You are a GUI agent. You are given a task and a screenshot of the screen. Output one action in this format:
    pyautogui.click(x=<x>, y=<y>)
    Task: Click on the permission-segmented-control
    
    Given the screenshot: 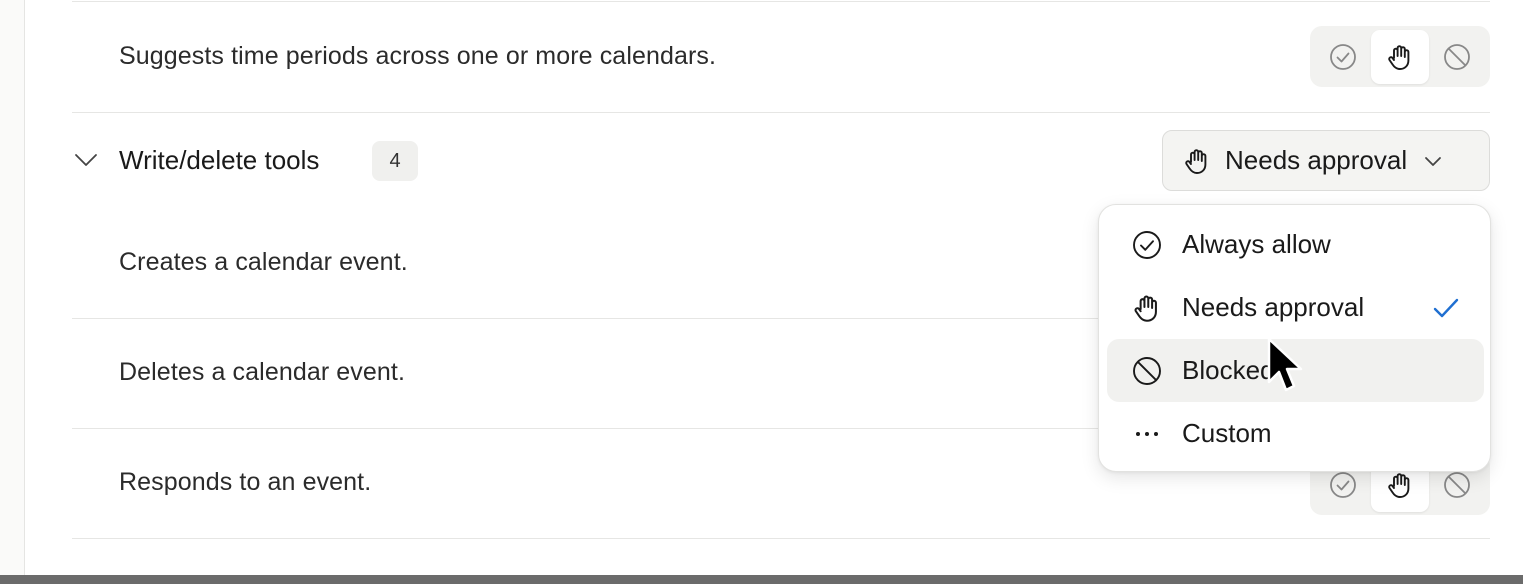 What is the action you would take?
    pyautogui.click(x=1400, y=56)
    